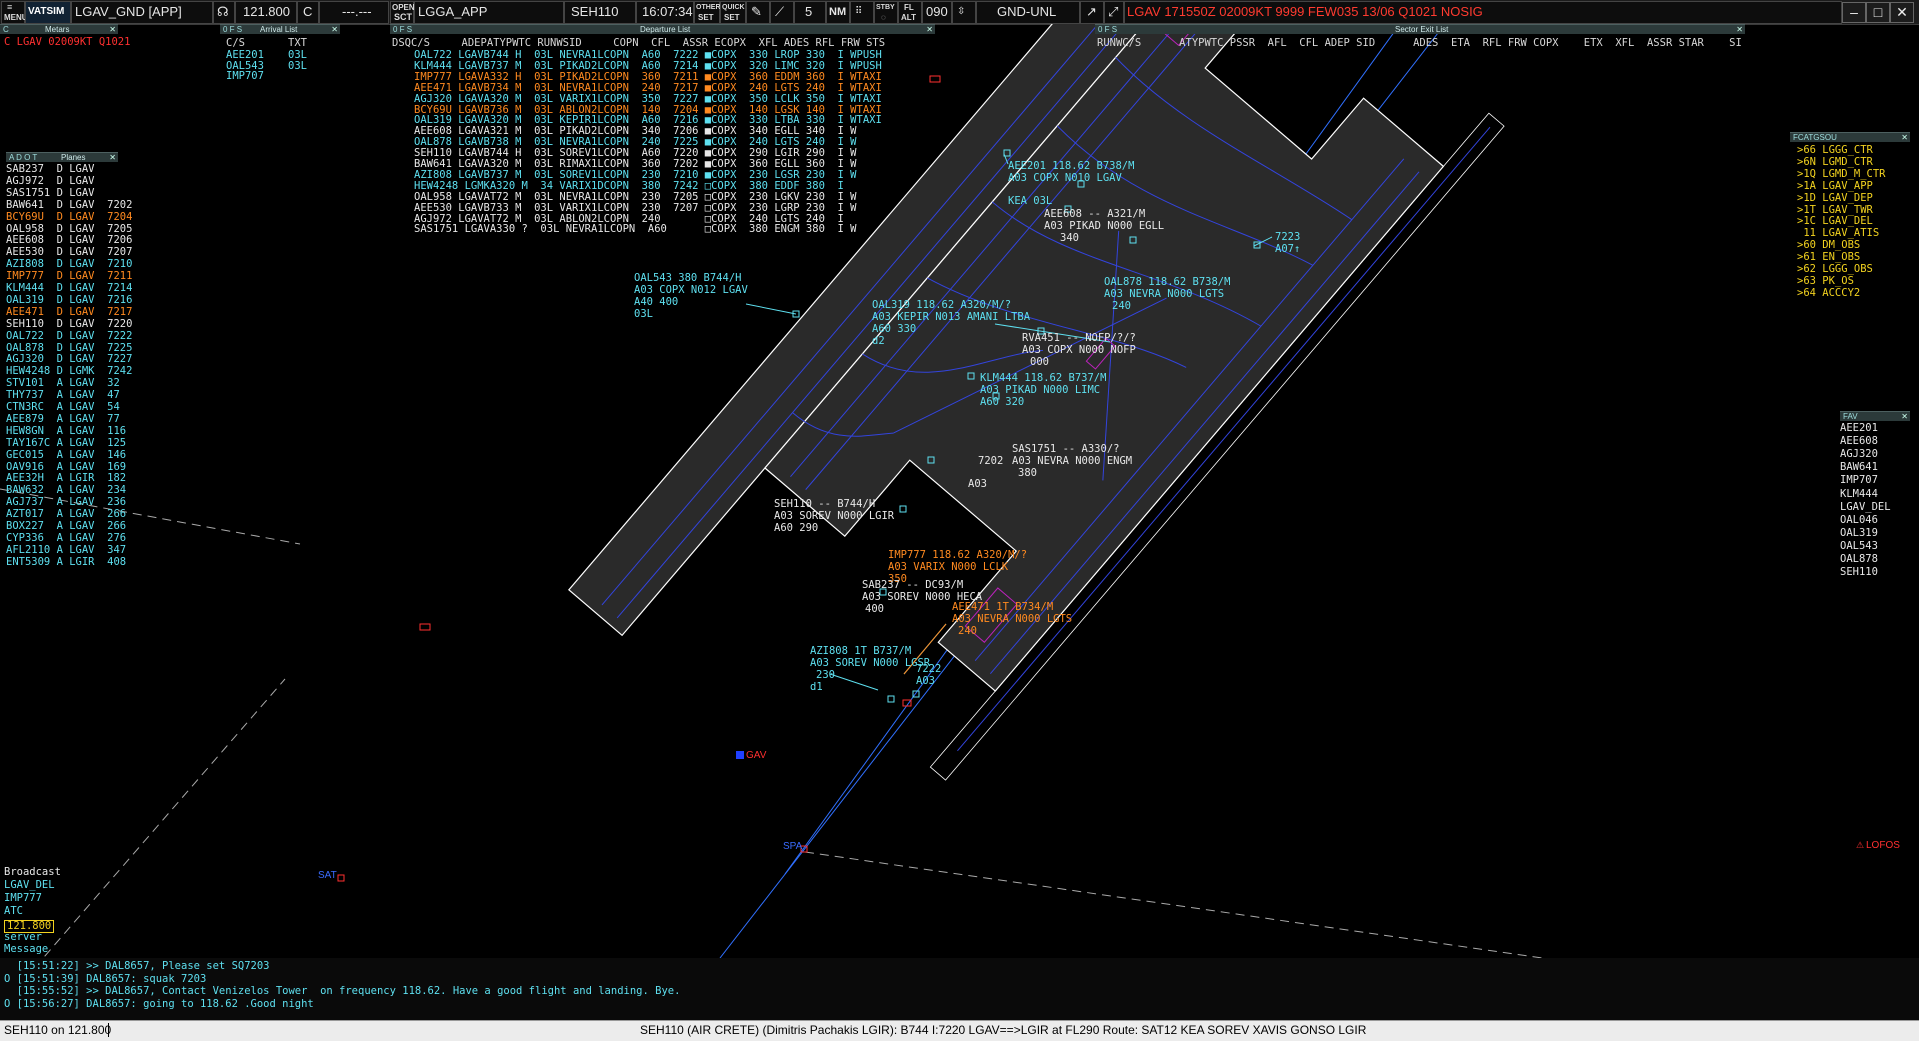  I want to click on aircraft-label-line: OAL878 118.62 B738/M, so click(1167, 282).